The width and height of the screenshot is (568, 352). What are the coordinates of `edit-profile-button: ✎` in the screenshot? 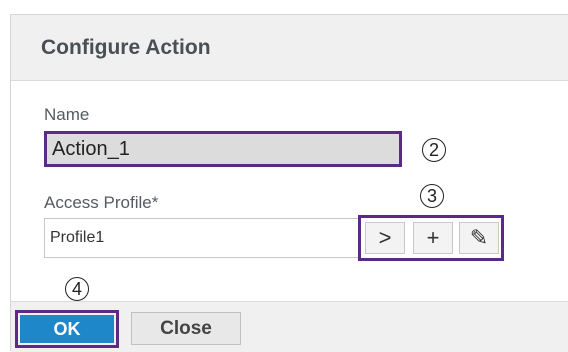 It's located at (479, 238).